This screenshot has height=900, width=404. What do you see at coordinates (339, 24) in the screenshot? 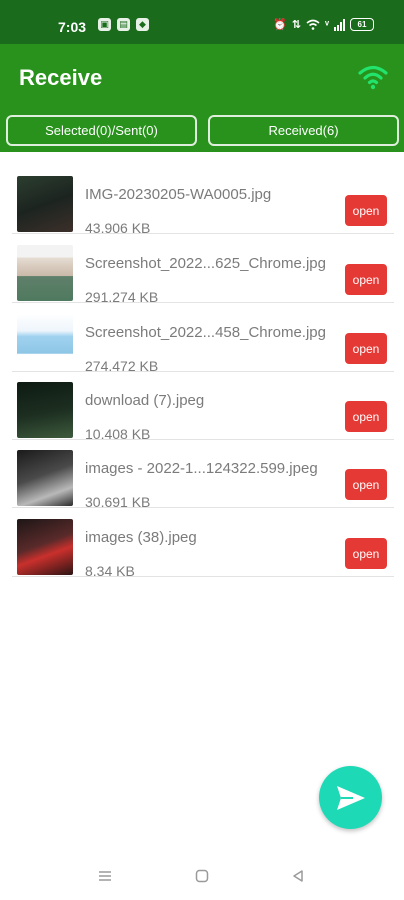
I see `signal-icon` at bounding box center [339, 24].